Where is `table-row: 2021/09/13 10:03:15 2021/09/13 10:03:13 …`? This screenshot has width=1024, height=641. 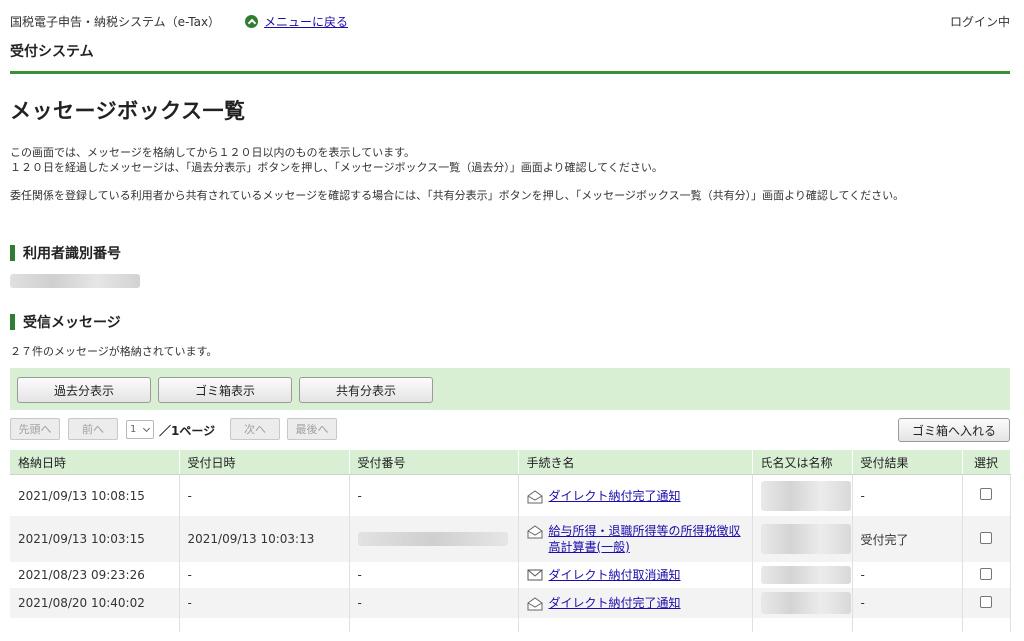 table-row: 2021/09/13 10:03:15 2021/09/13 10:03:13 … is located at coordinates (510, 539).